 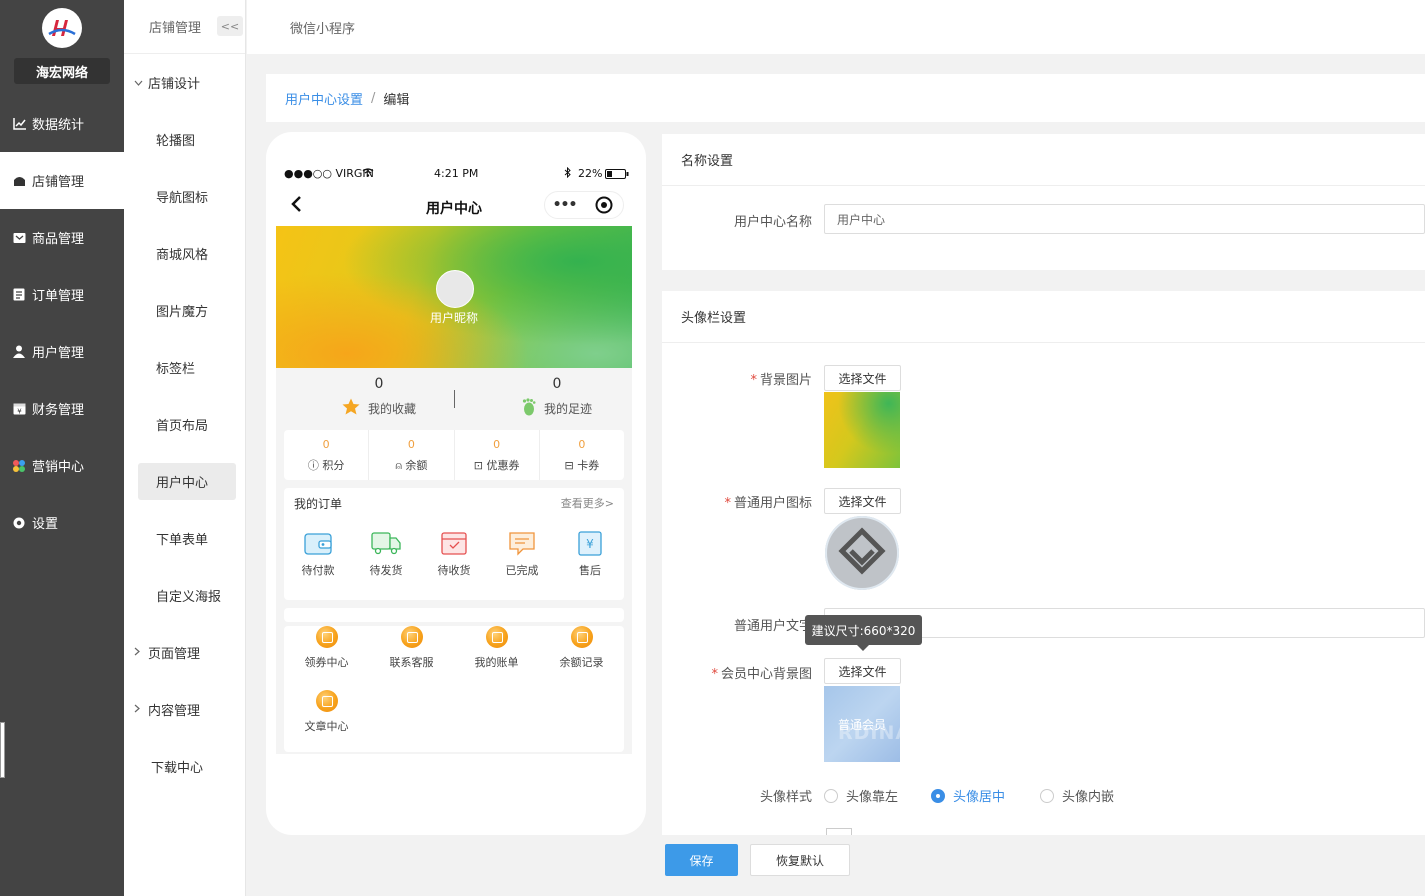 I want to click on user-icon, so click(x=19, y=352).